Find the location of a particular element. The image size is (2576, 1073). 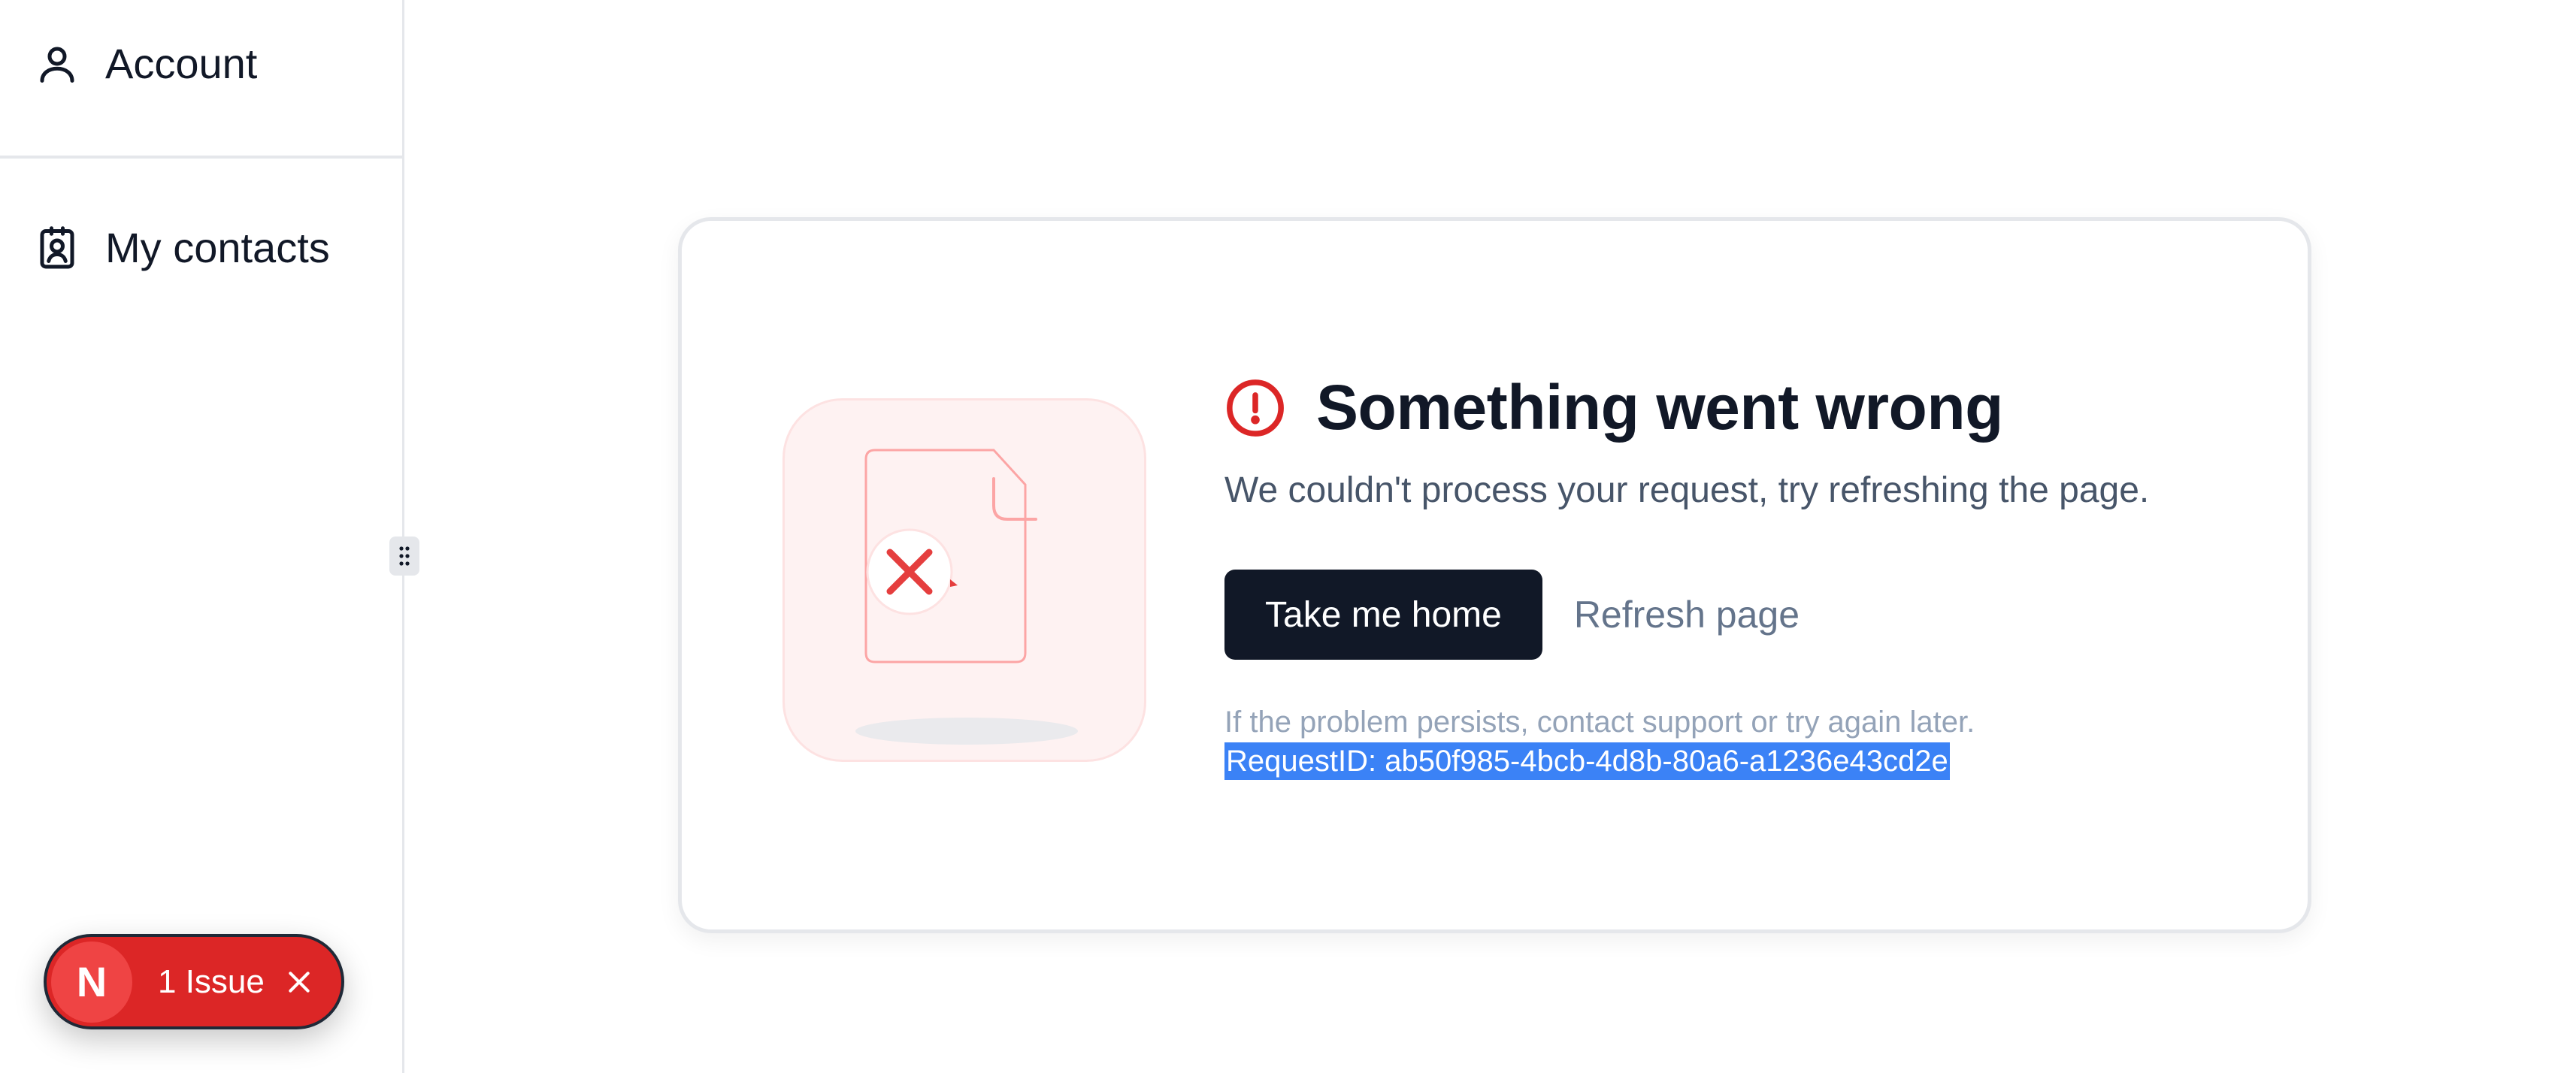

issues-count-label: 1 Issue is located at coordinates (211, 981).